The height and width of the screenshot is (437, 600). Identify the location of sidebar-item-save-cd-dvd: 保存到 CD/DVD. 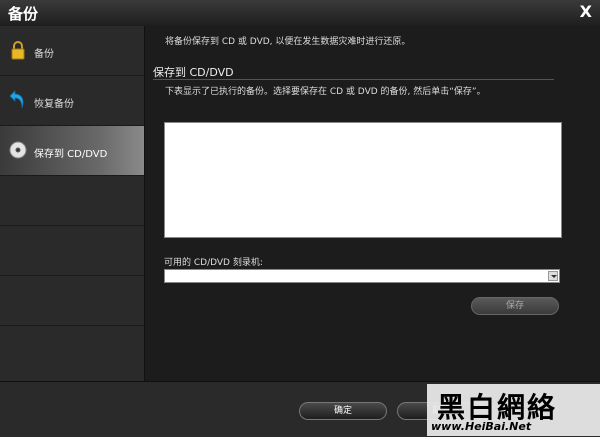
(72, 151).